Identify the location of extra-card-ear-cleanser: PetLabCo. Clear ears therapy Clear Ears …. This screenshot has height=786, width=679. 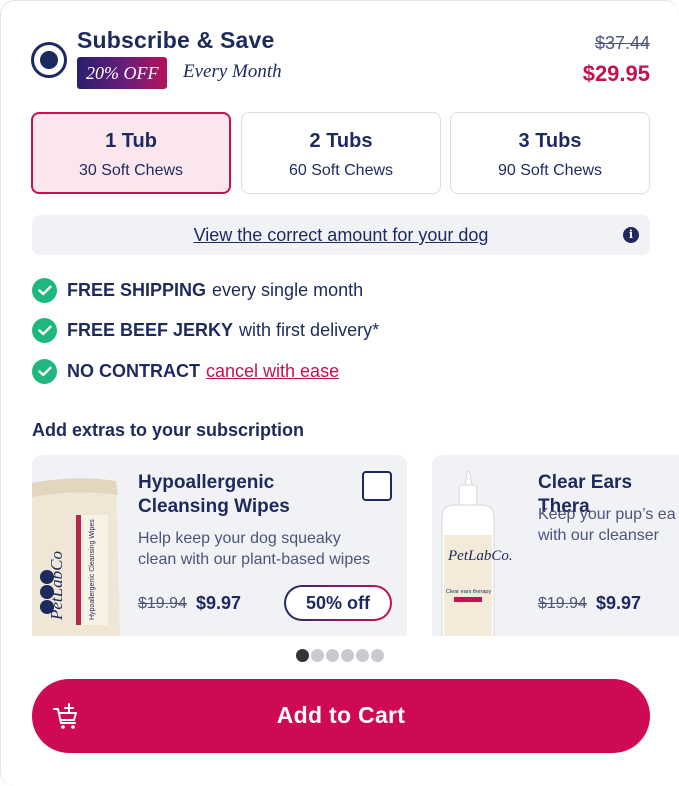
(555, 545).